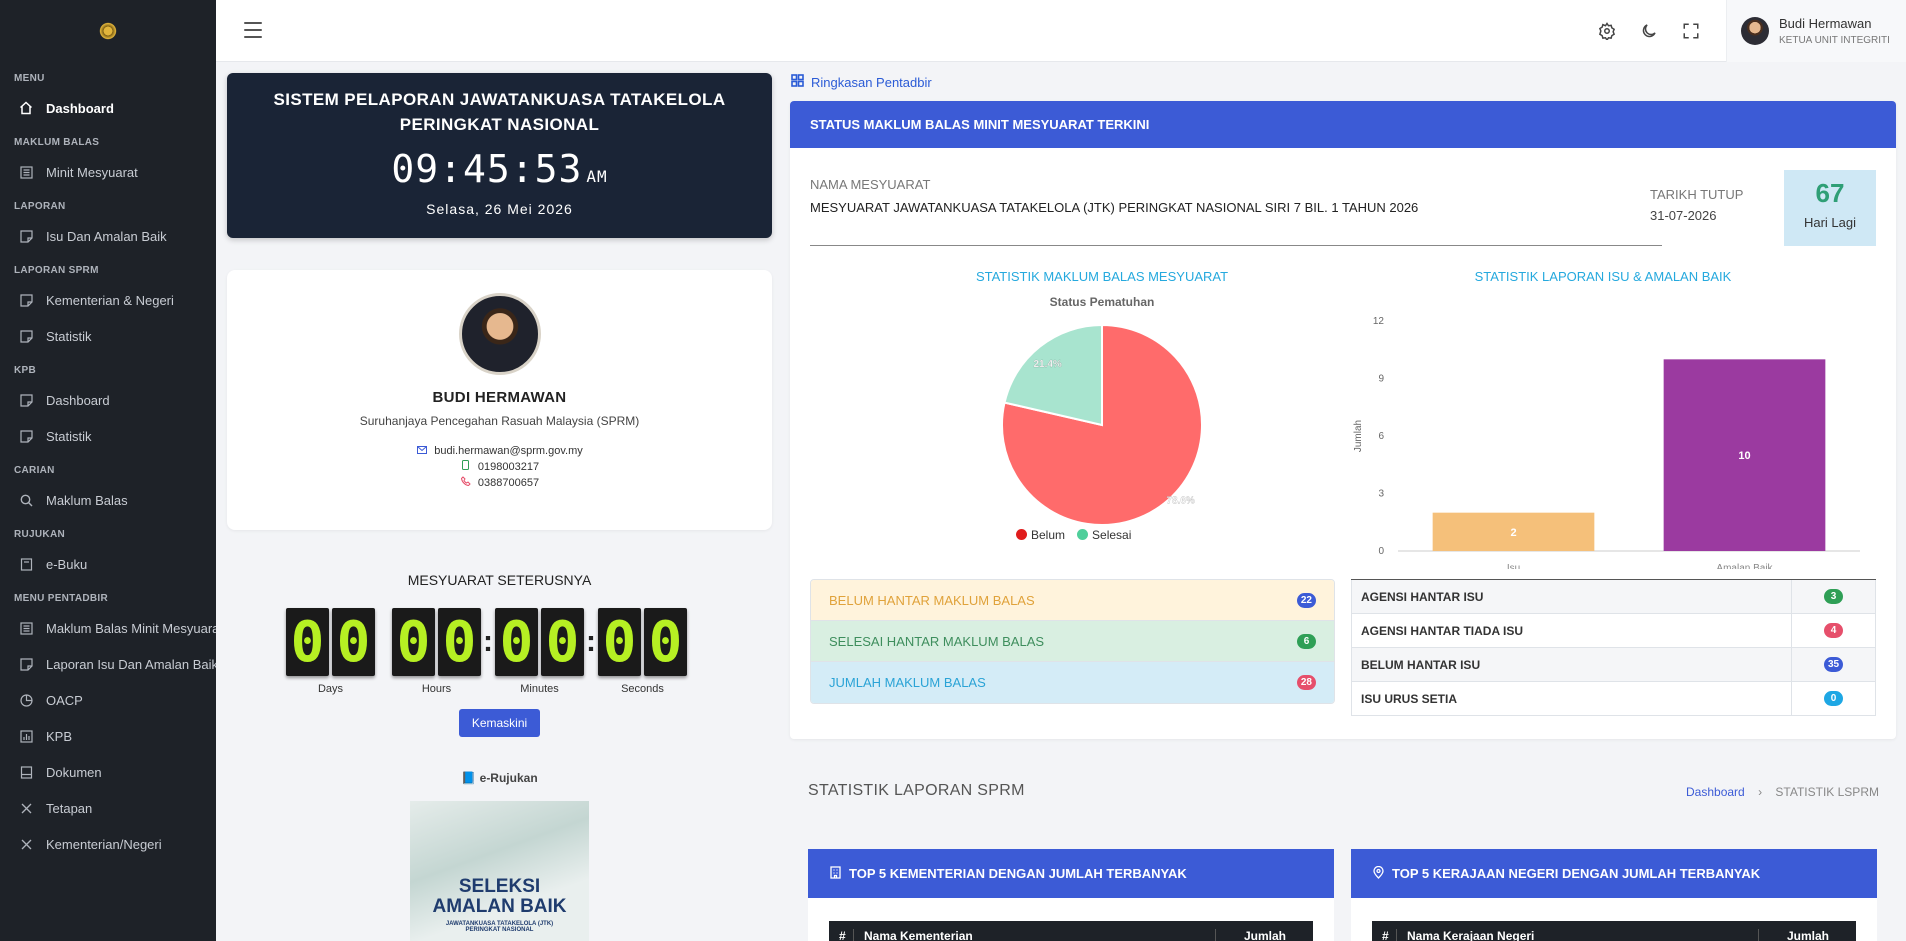  What do you see at coordinates (1577, 935) in the screenshot?
I see `col-nama-negeri: Nama Kerajaan Negeri` at bounding box center [1577, 935].